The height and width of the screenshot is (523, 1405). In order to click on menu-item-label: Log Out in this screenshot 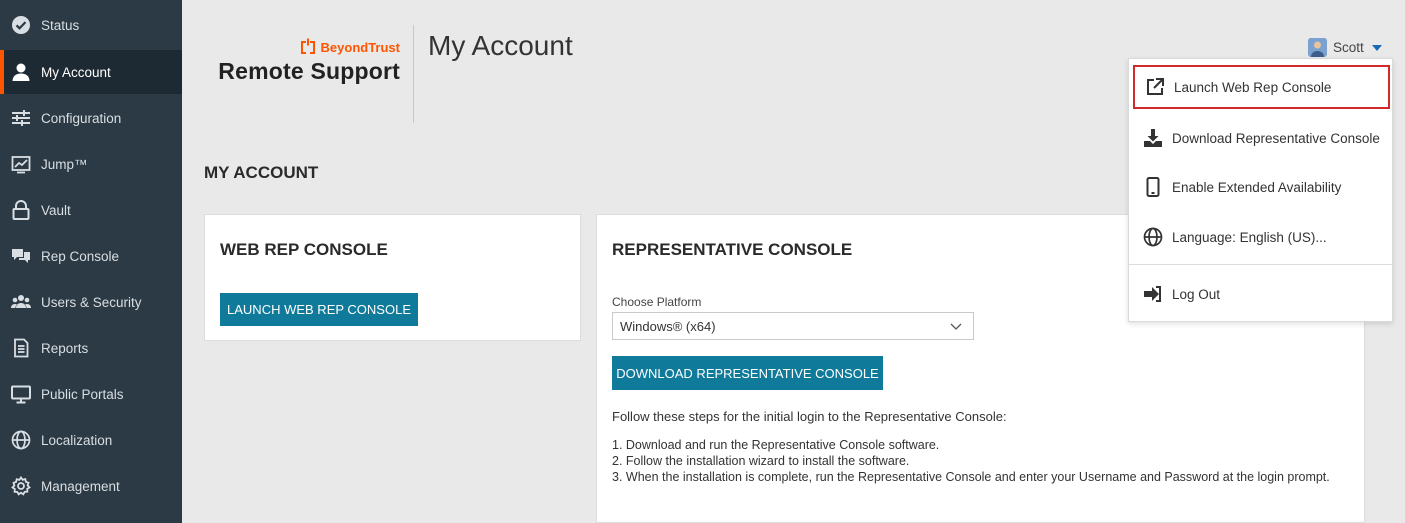, I will do `click(1196, 294)`.